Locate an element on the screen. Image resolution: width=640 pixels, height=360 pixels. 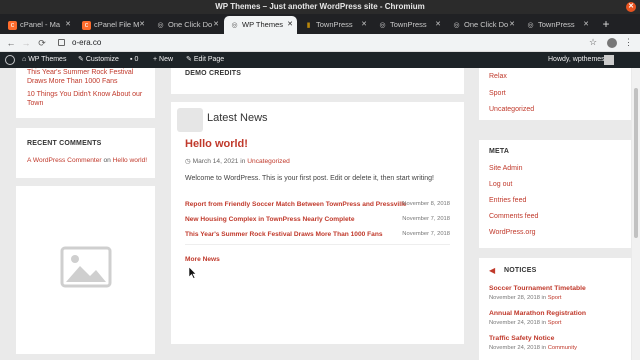
notice-title-link: Traffic Safety Notice is located at coordinates (521, 338).